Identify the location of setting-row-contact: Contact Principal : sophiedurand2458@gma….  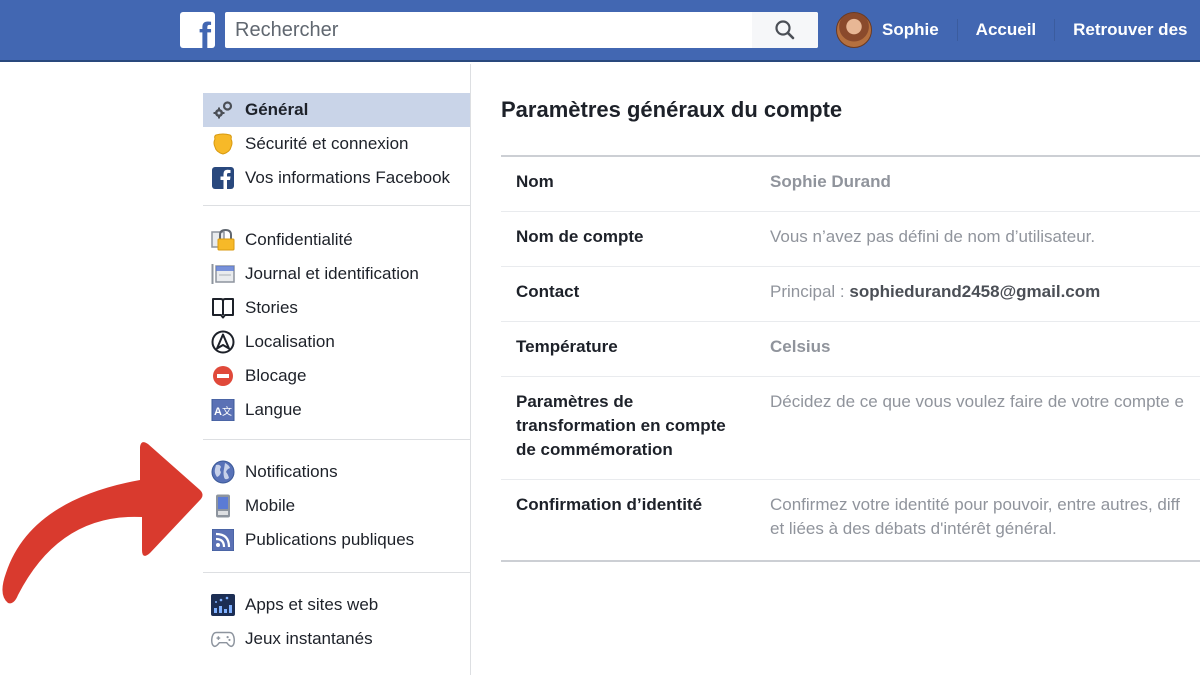
(850, 294).